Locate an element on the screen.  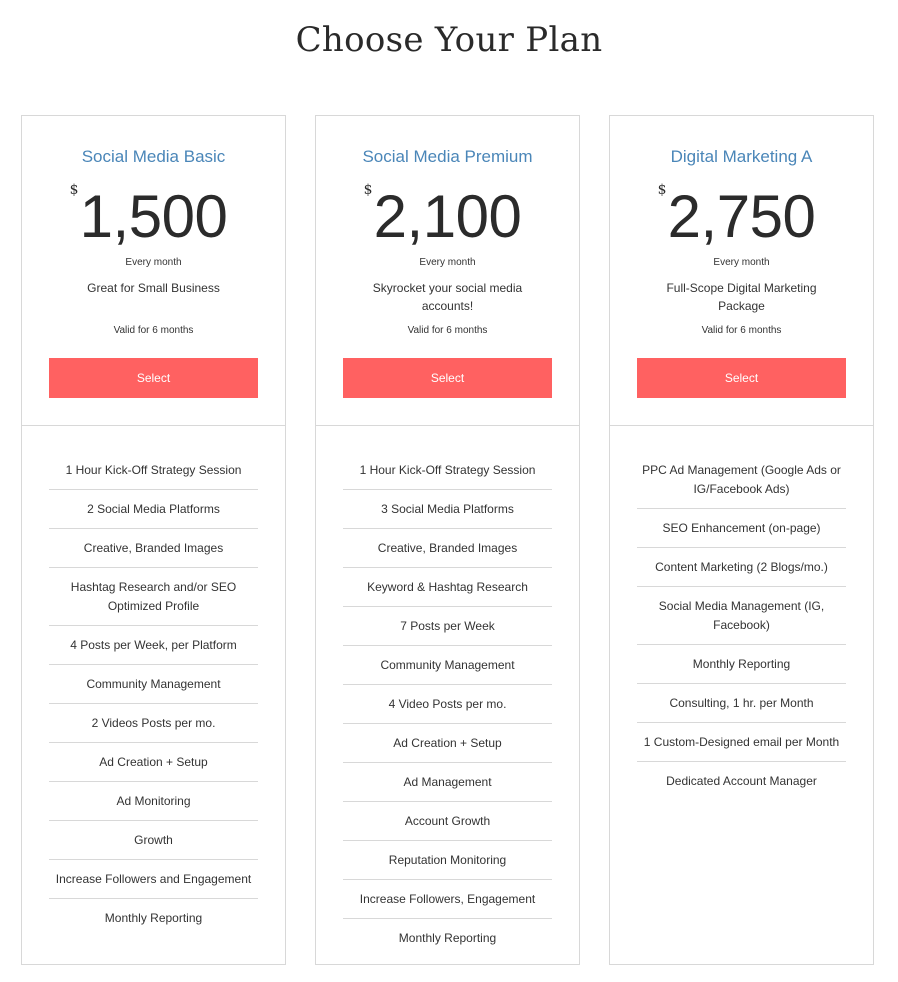
plan-name: Digital Marketing A is located at coordinates (741, 156).